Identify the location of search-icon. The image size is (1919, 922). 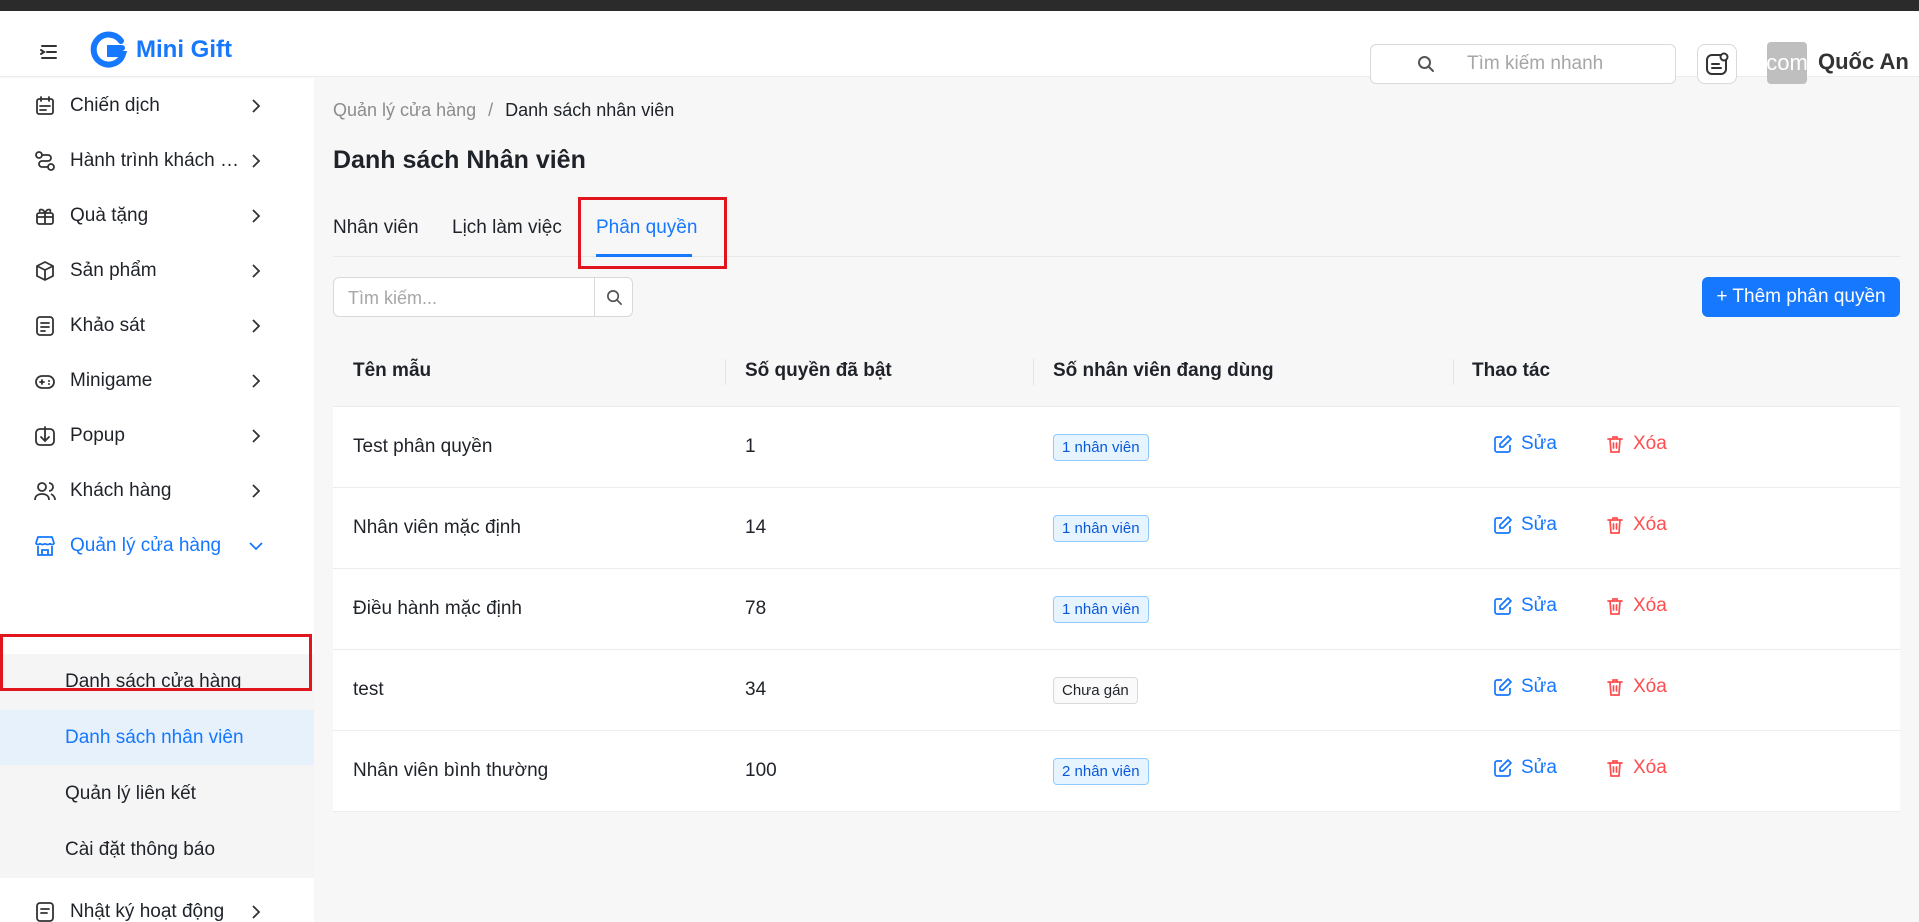
(1426, 64).